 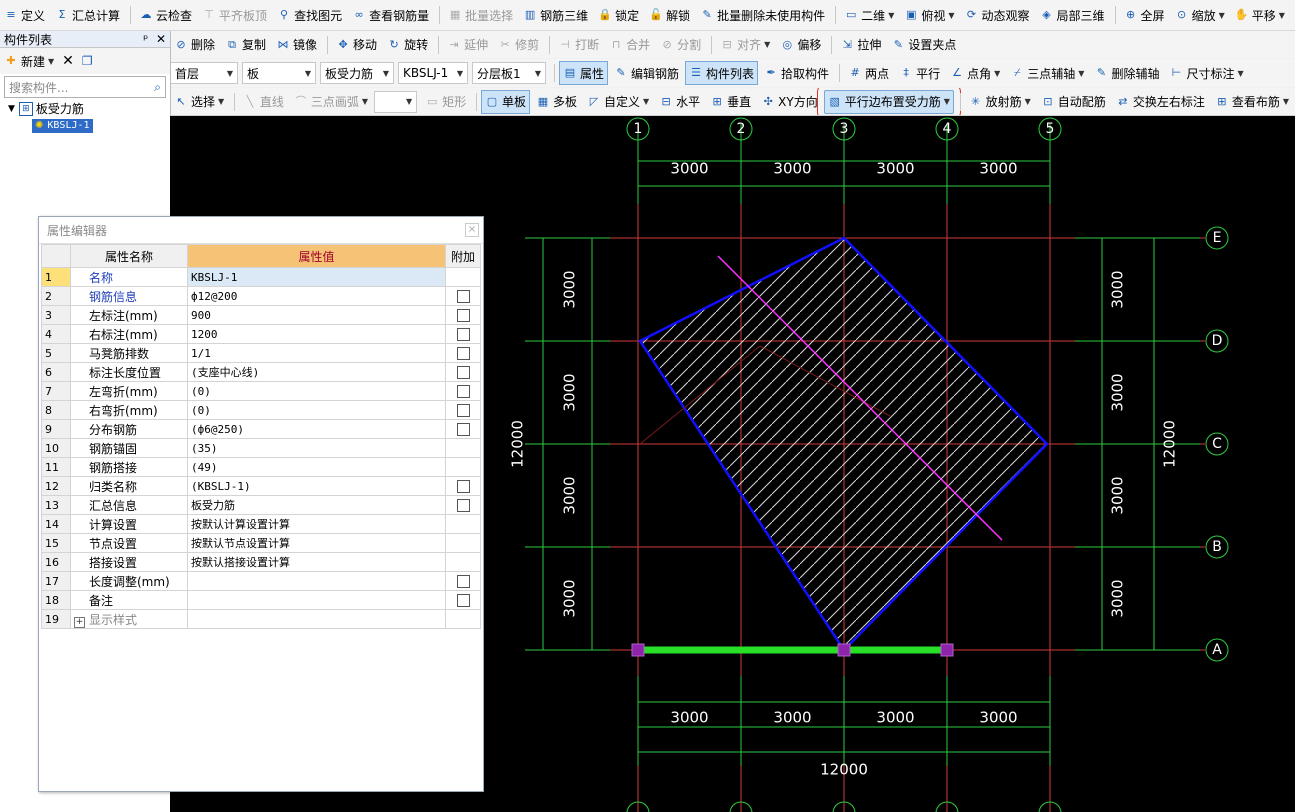 What do you see at coordinates (261, 600) in the screenshot?
I see `property-row: 18 备注` at bounding box center [261, 600].